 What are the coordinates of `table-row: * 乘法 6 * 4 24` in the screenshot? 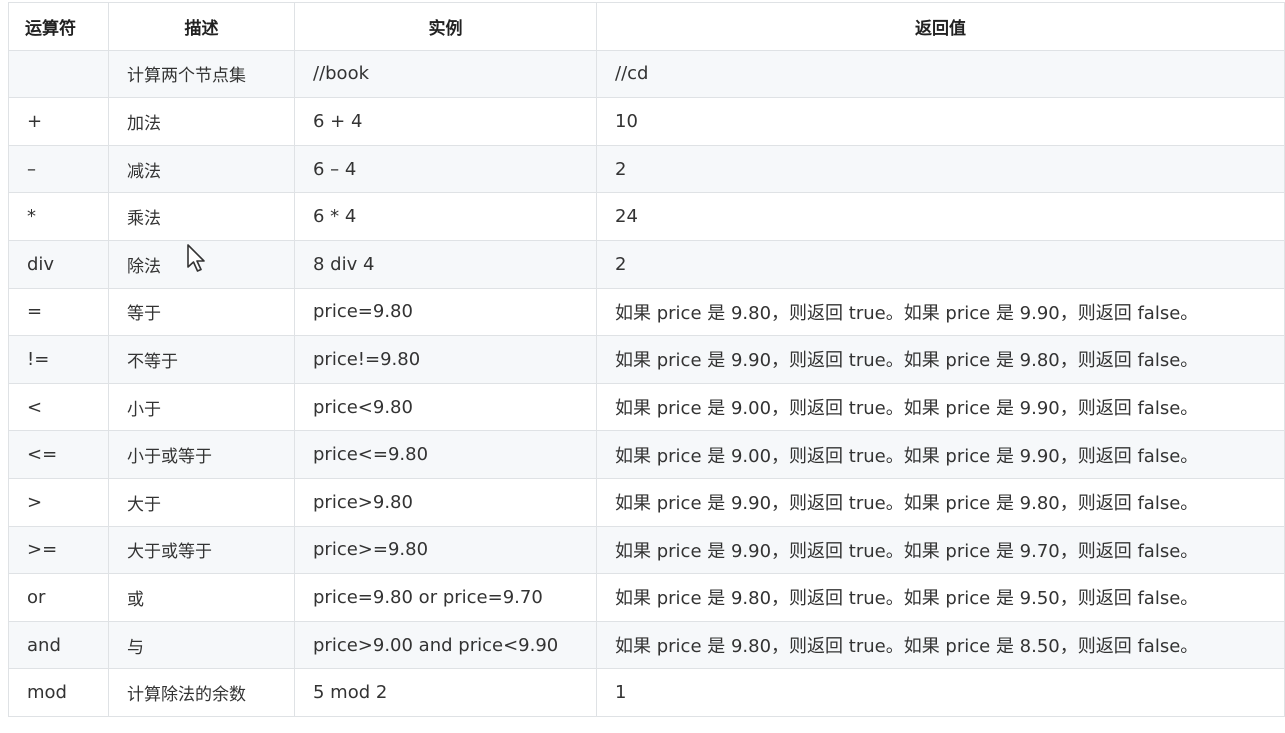 It's located at (646, 216).